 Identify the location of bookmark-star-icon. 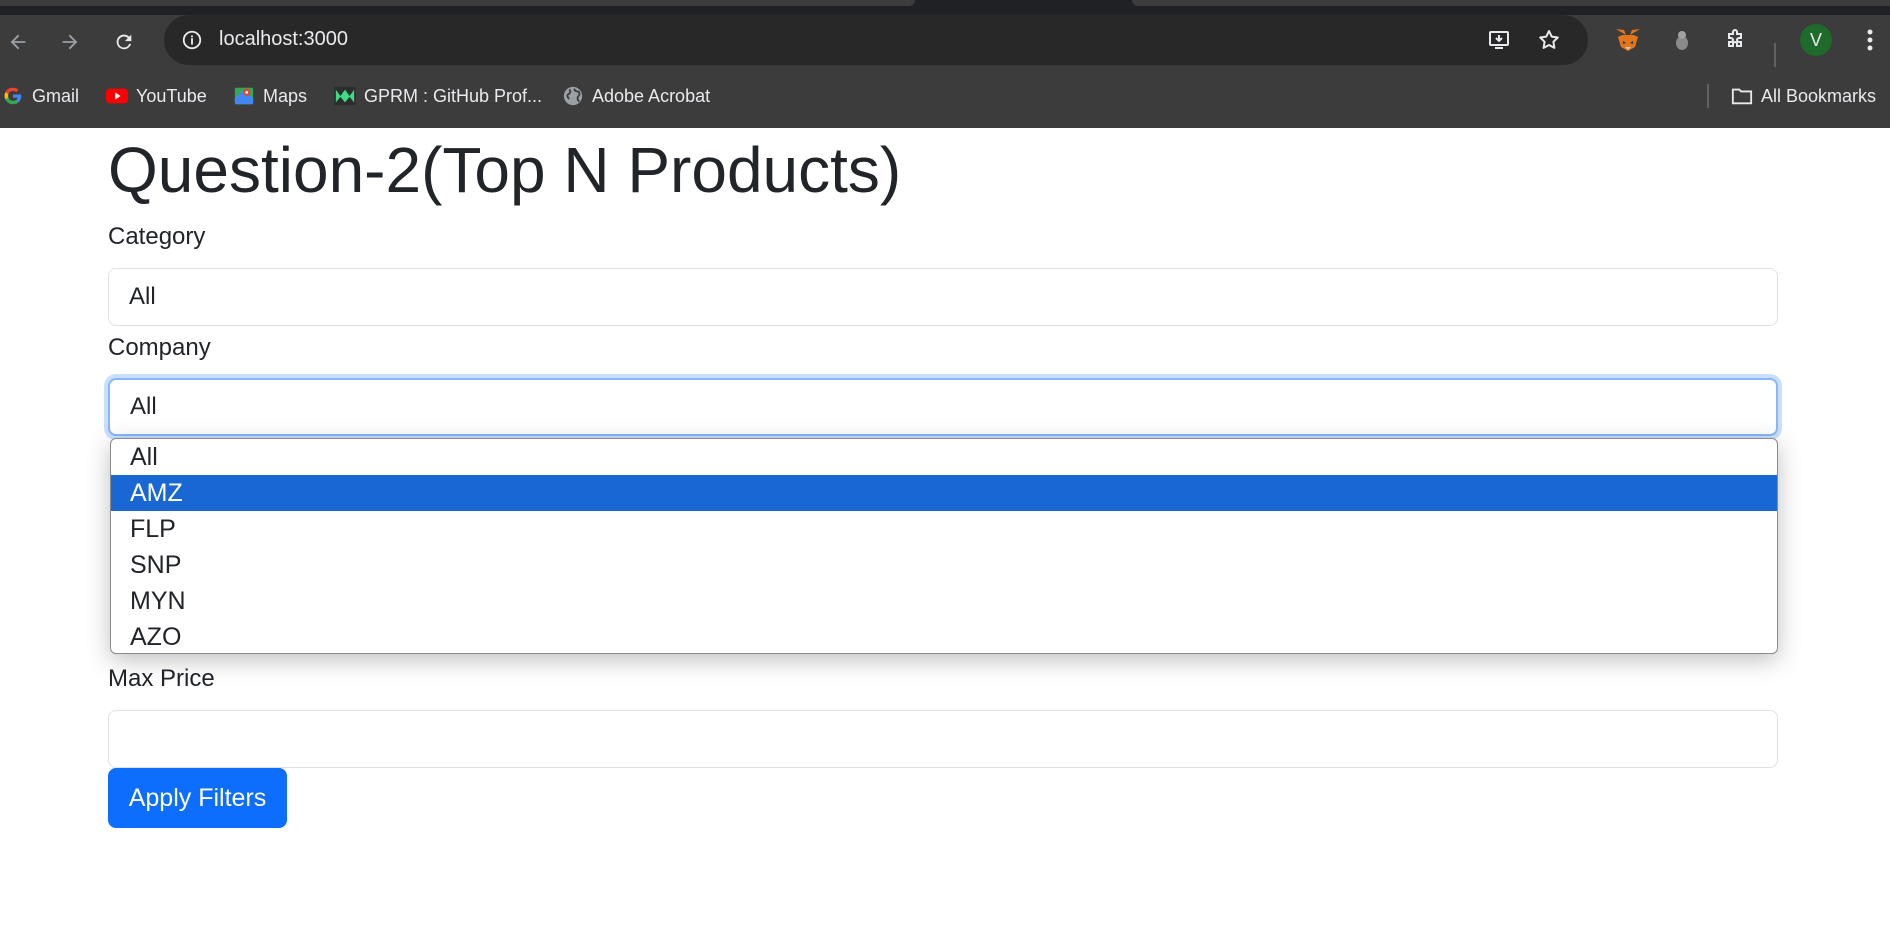
(1549, 40).